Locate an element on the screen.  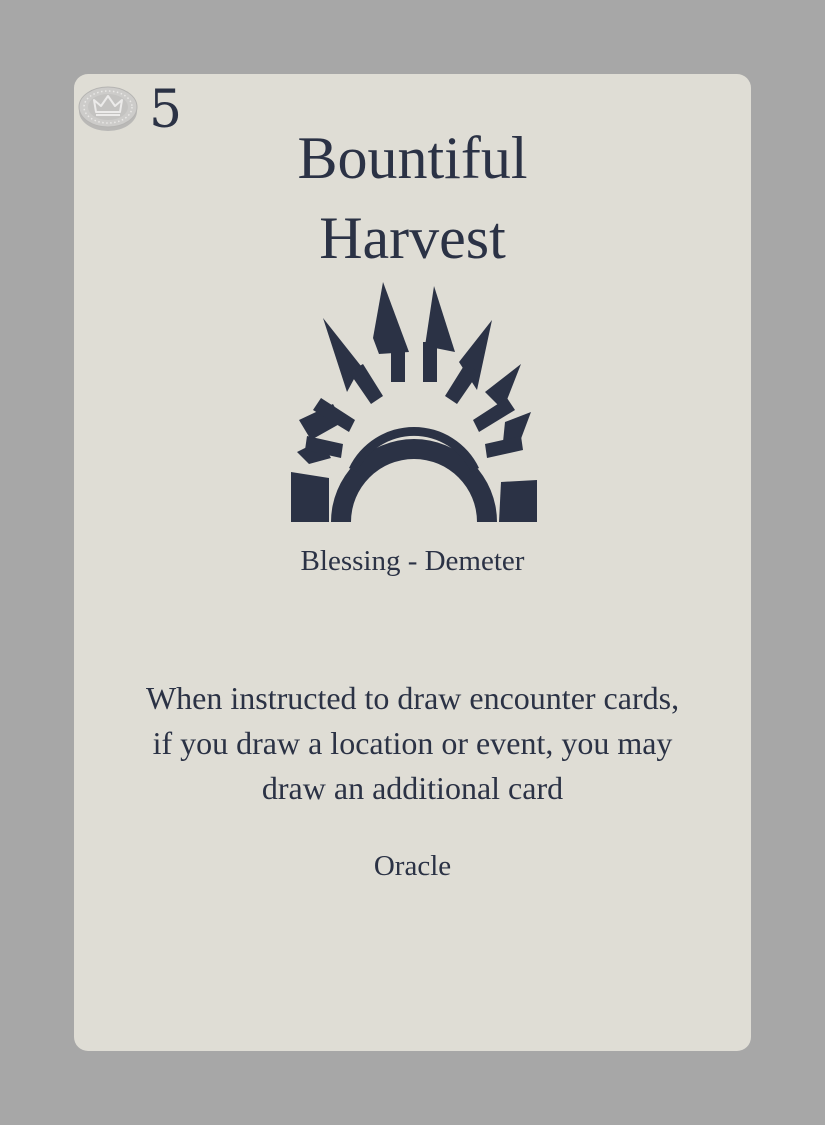
card-title-line: Bountiful is located at coordinates (412, 158).